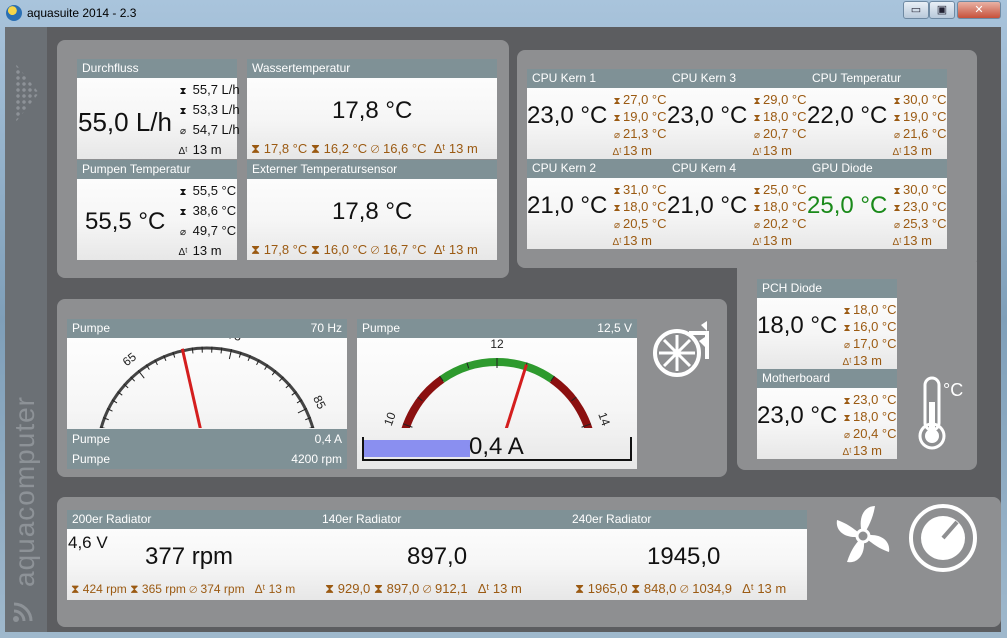 The height and width of the screenshot is (638, 1007). Describe the element at coordinates (207, 328) in the screenshot. I see `tile-title: Pumpe 70 Hz` at that location.